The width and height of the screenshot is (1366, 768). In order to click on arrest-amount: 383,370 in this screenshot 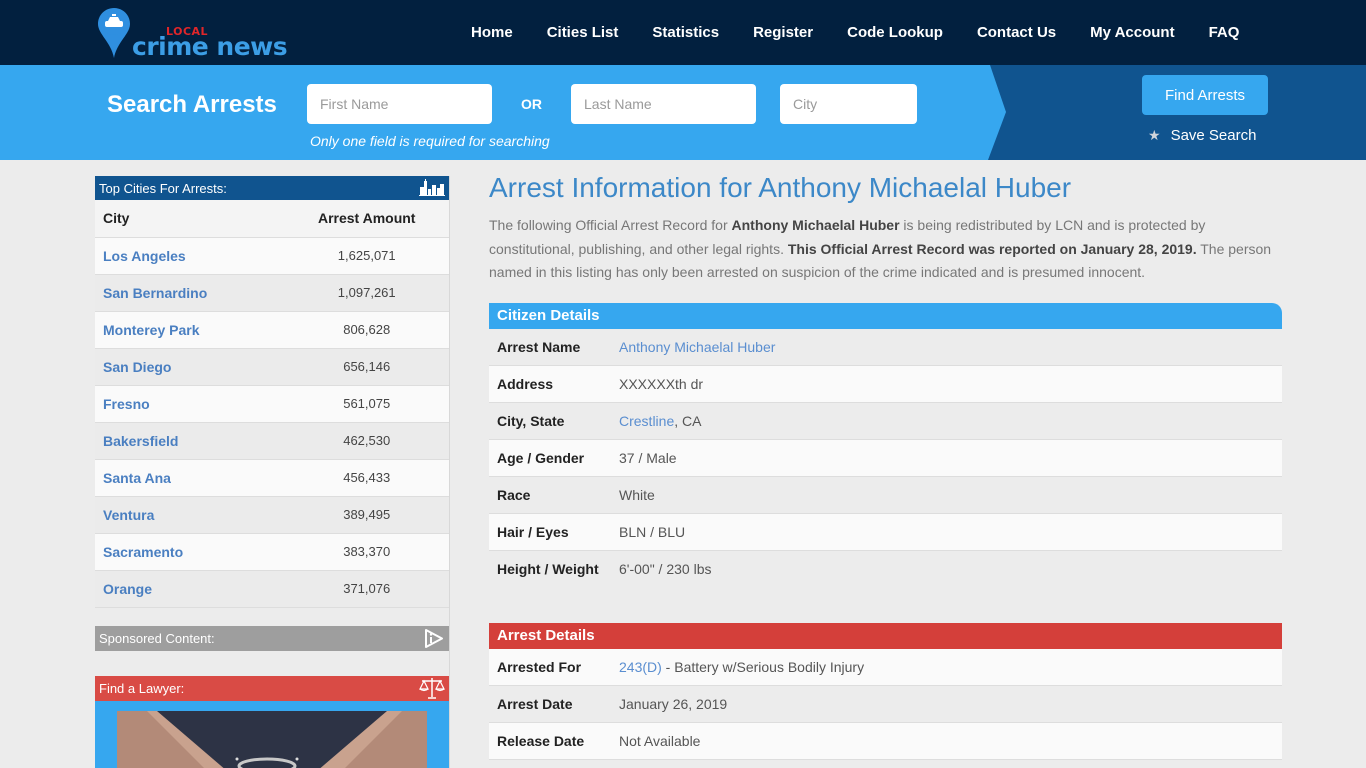, I will do `click(366, 552)`.